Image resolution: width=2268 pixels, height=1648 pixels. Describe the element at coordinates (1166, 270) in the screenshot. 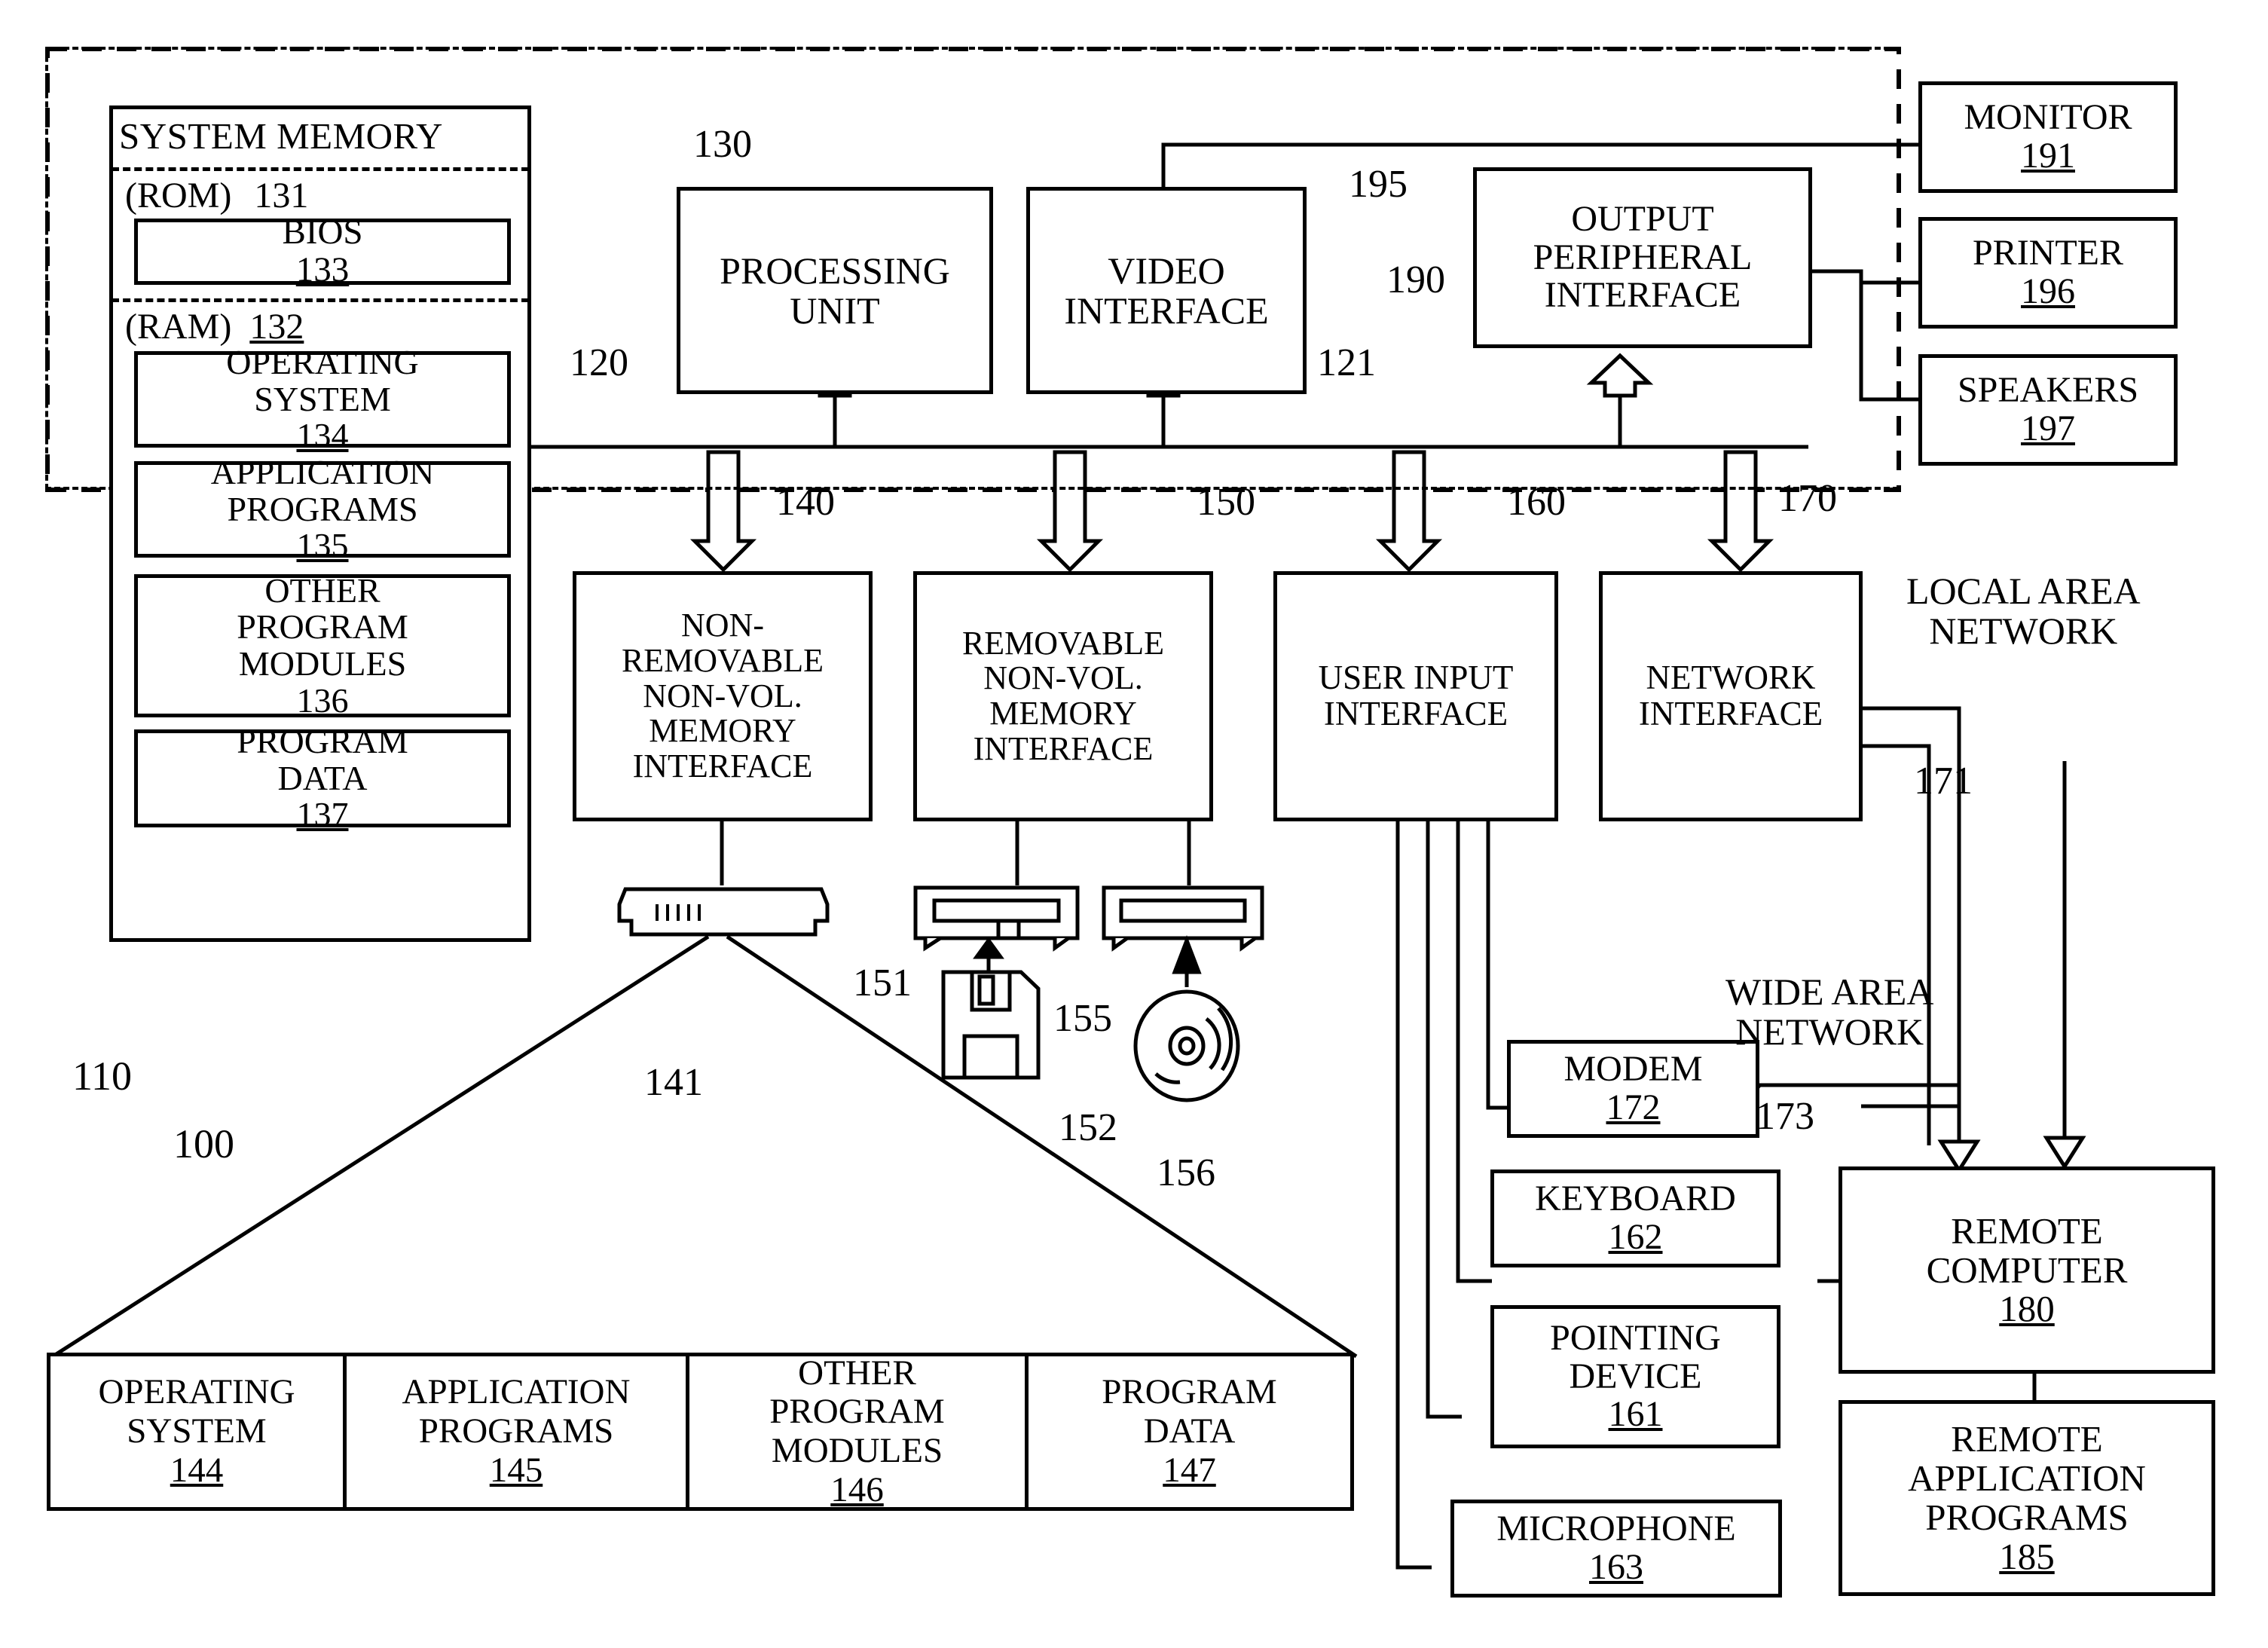

I see `vi-line1: VIDEO` at that location.